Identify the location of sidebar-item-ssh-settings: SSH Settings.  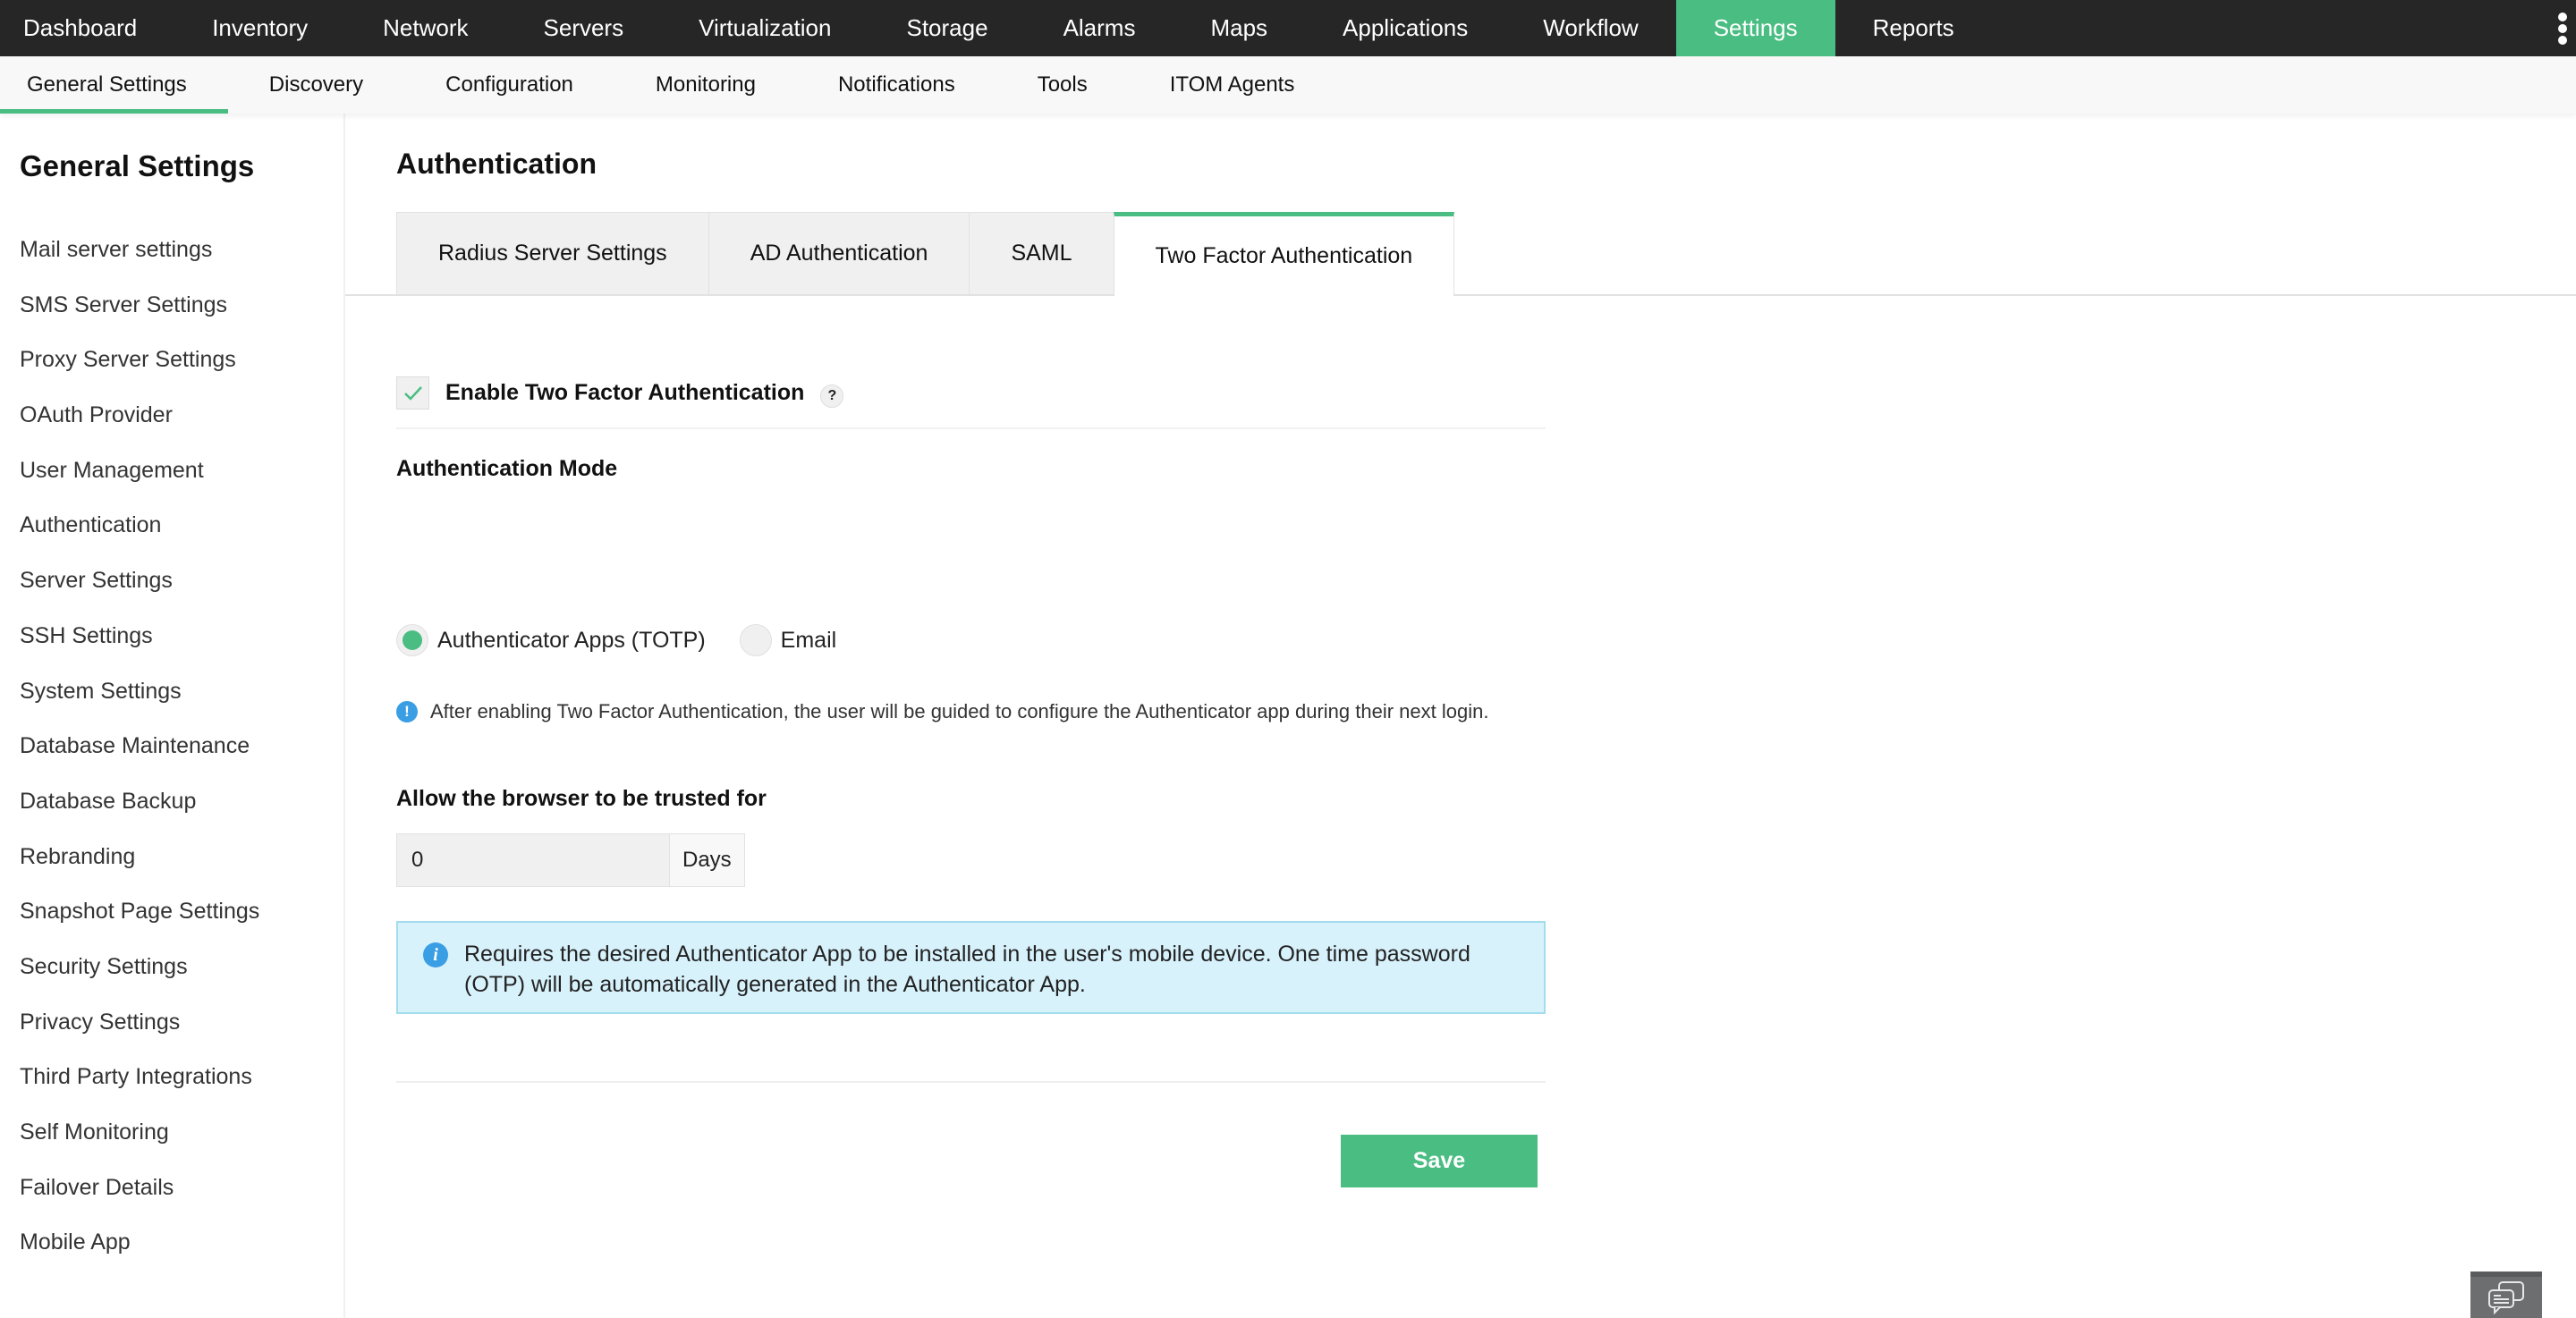
(139, 649).